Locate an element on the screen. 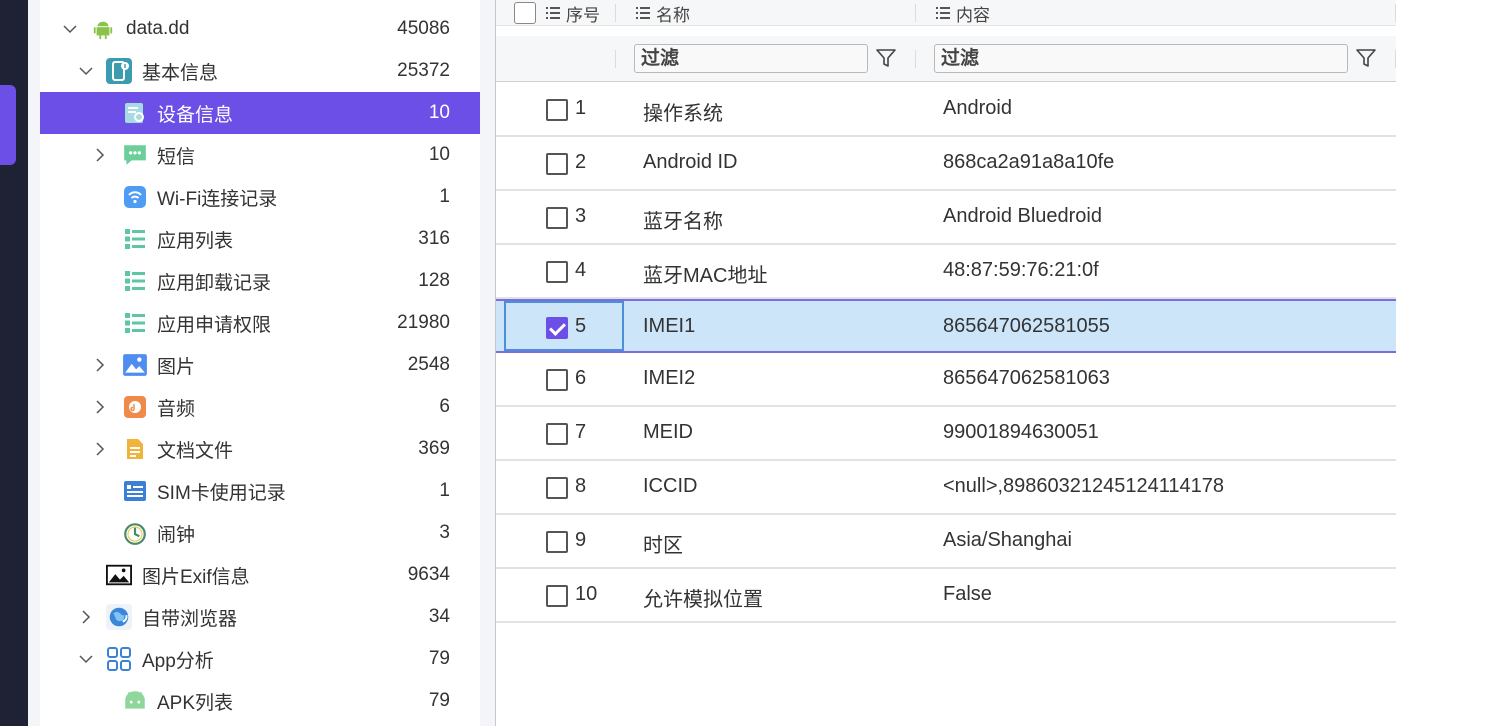 The width and height of the screenshot is (1496, 726). tree-item: 应用申请权限 21980 is located at coordinates (260, 323).